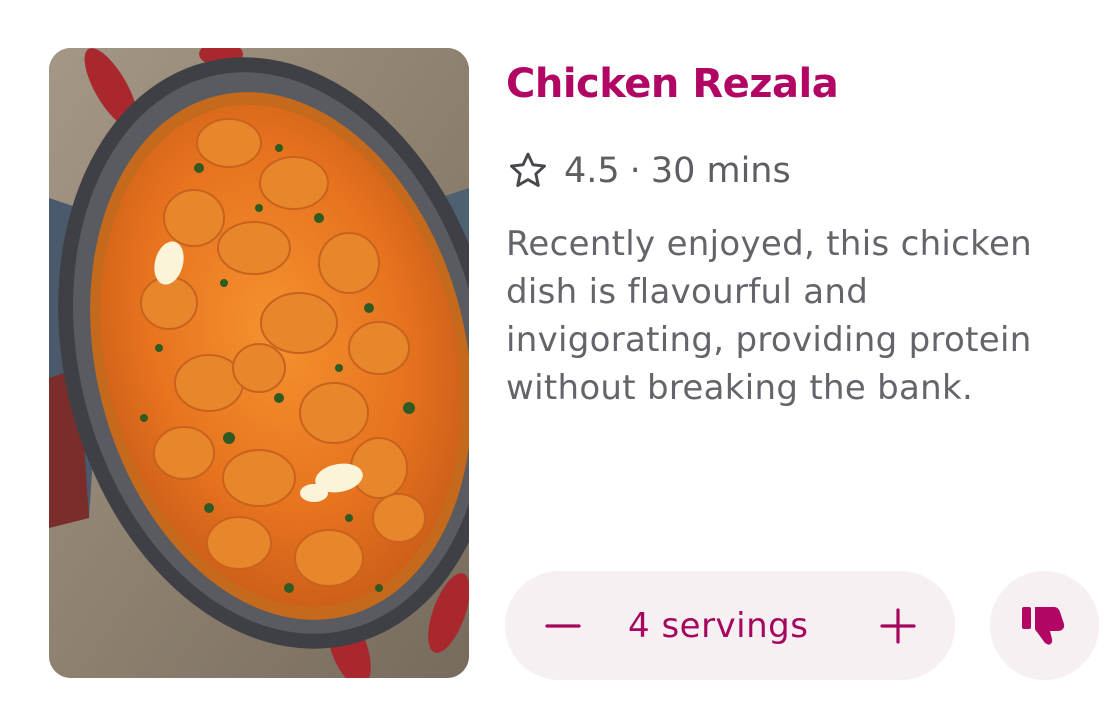  Describe the element at coordinates (648, 171) in the screenshot. I see `recipe-meta: 4.5 · 30 mins` at that location.